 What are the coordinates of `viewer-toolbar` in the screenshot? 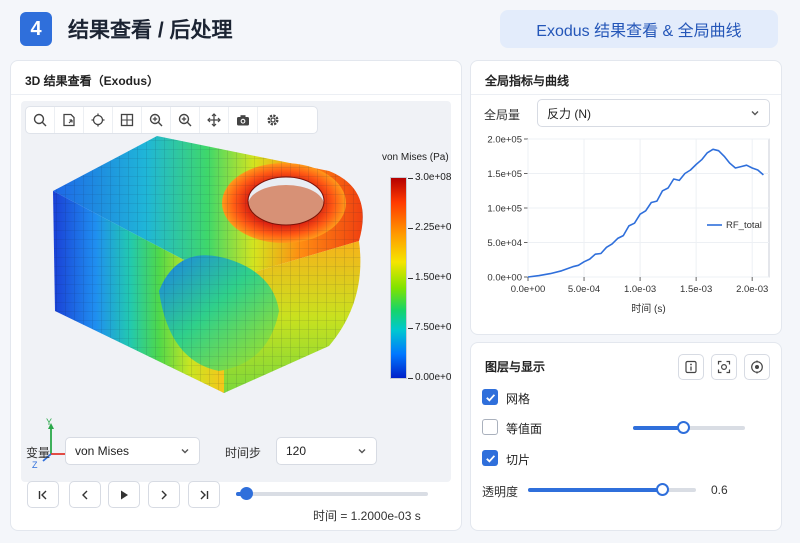 It's located at (171, 120).